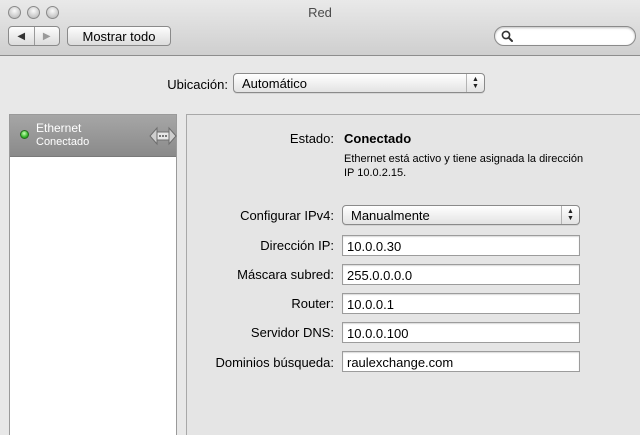 The image size is (640, 435). What do you see at coordinates (119, 36) in the screenshot?
I see `show-all-button: Mostrar todo` at bounding box center [119, 36].